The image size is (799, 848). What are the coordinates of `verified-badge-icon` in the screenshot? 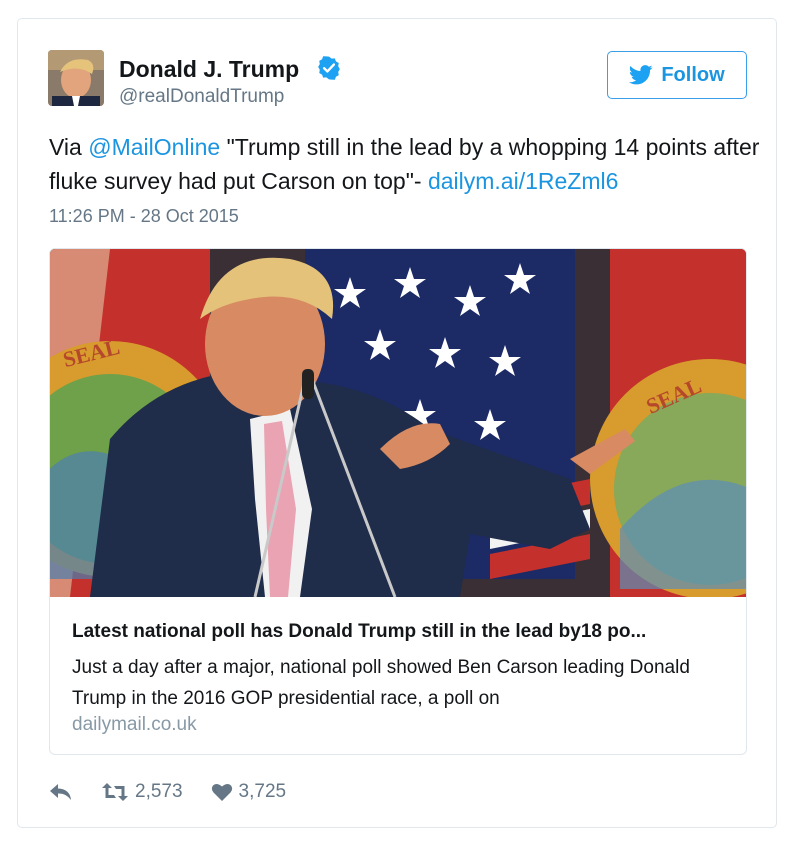 It's located at (329, 68).